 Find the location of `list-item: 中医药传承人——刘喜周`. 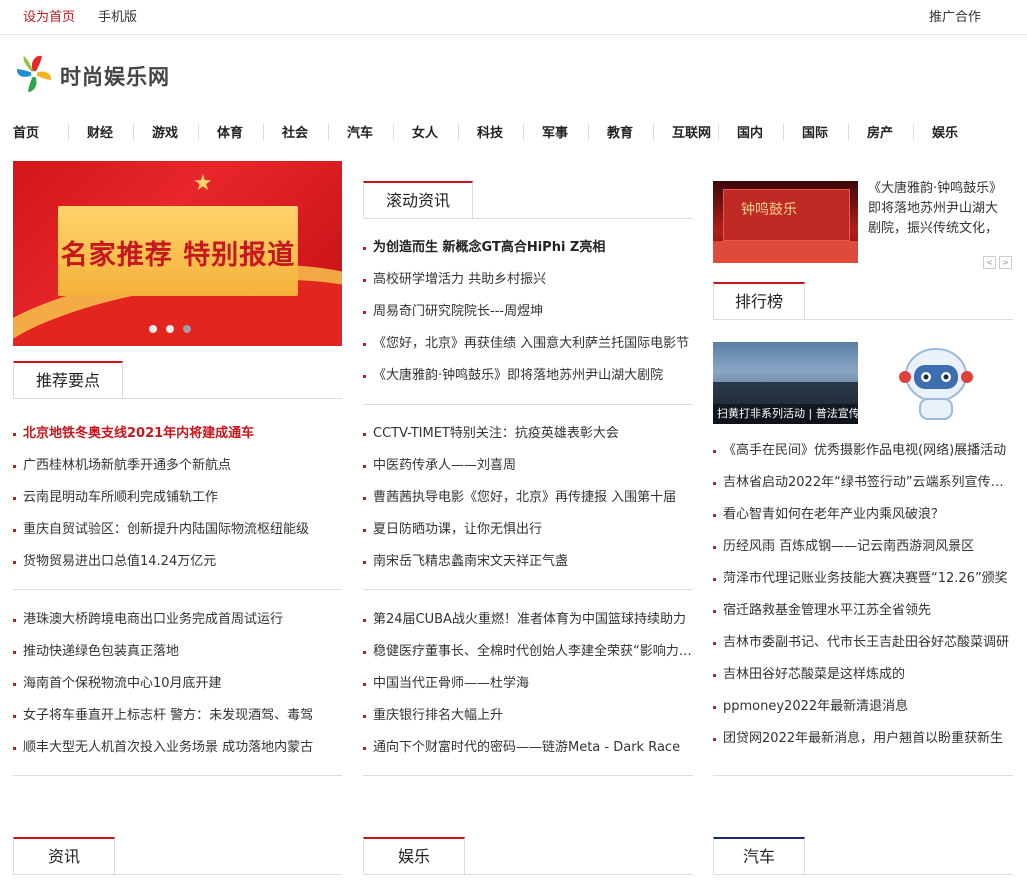

list-item: 中医药传承人——刘喜周 is located at coordinates (528, 466).